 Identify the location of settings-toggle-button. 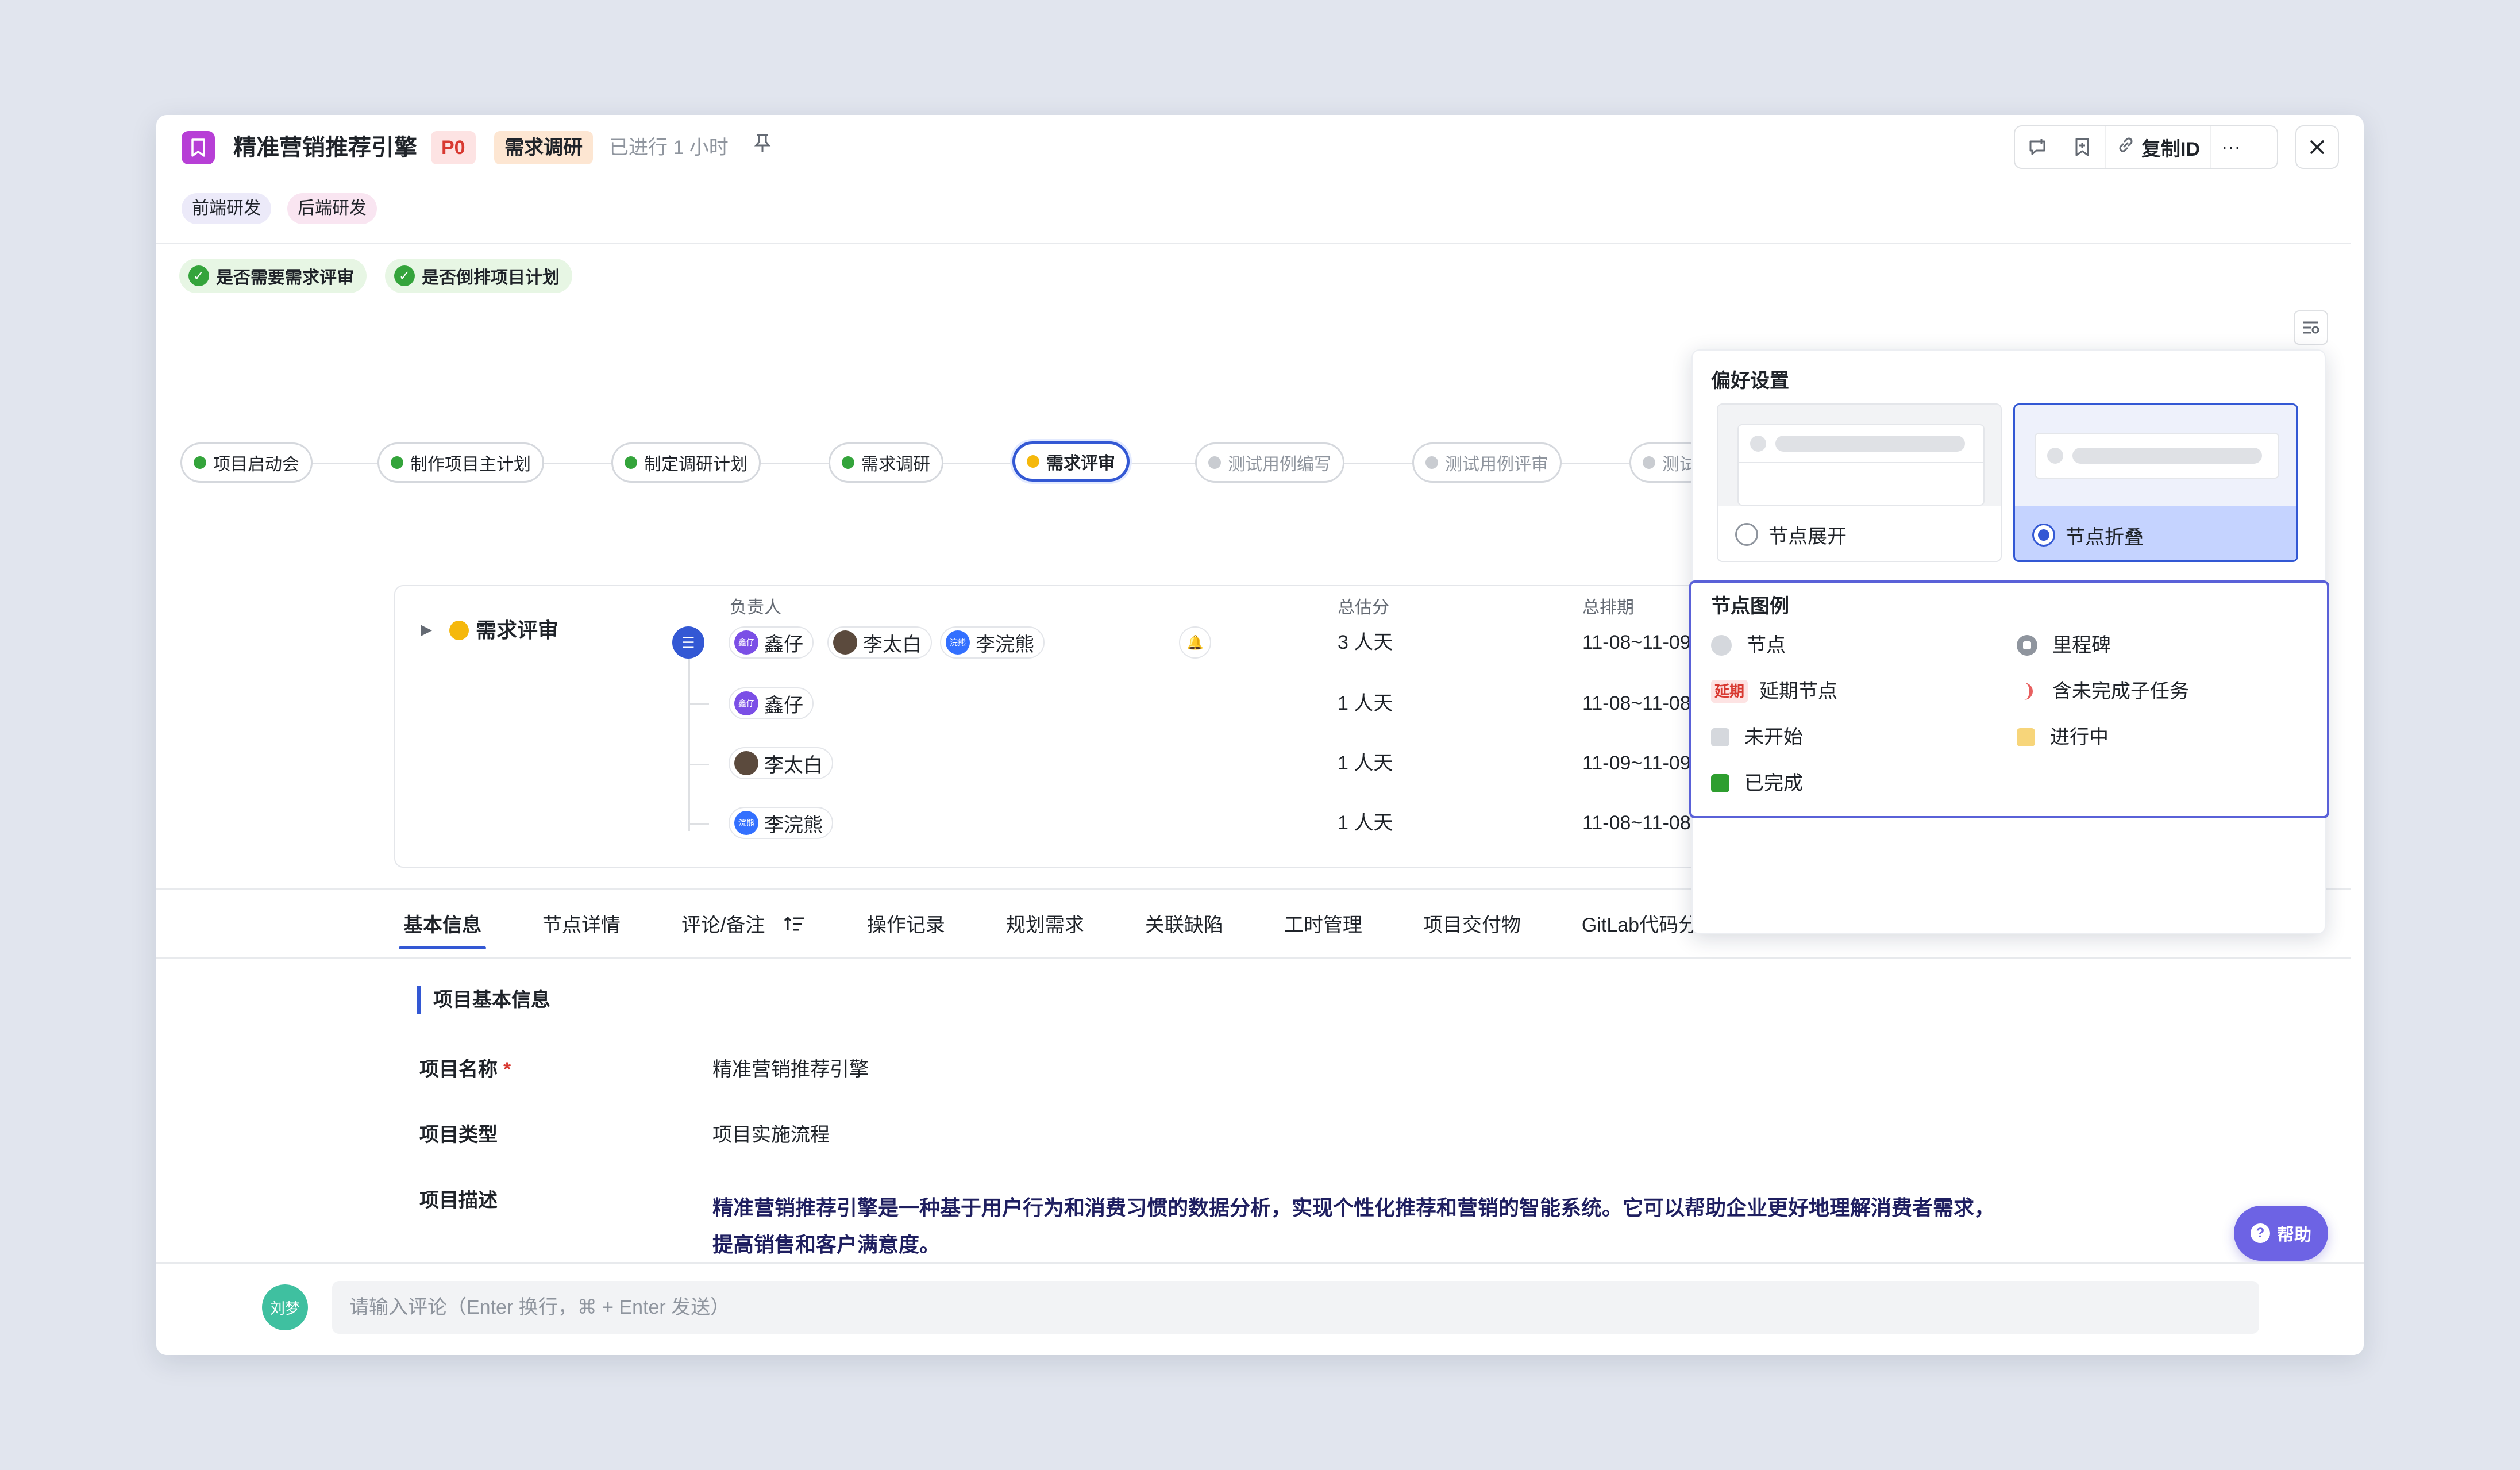
(2311, 327).